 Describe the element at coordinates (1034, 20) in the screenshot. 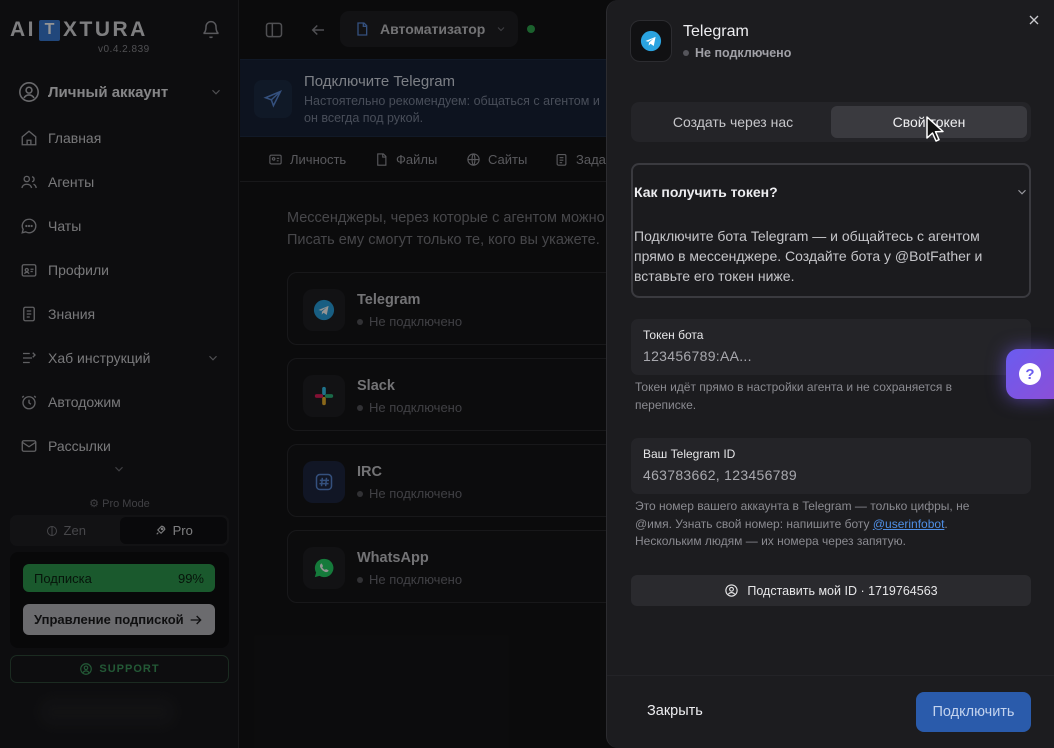

I see `close-icon` at that location.